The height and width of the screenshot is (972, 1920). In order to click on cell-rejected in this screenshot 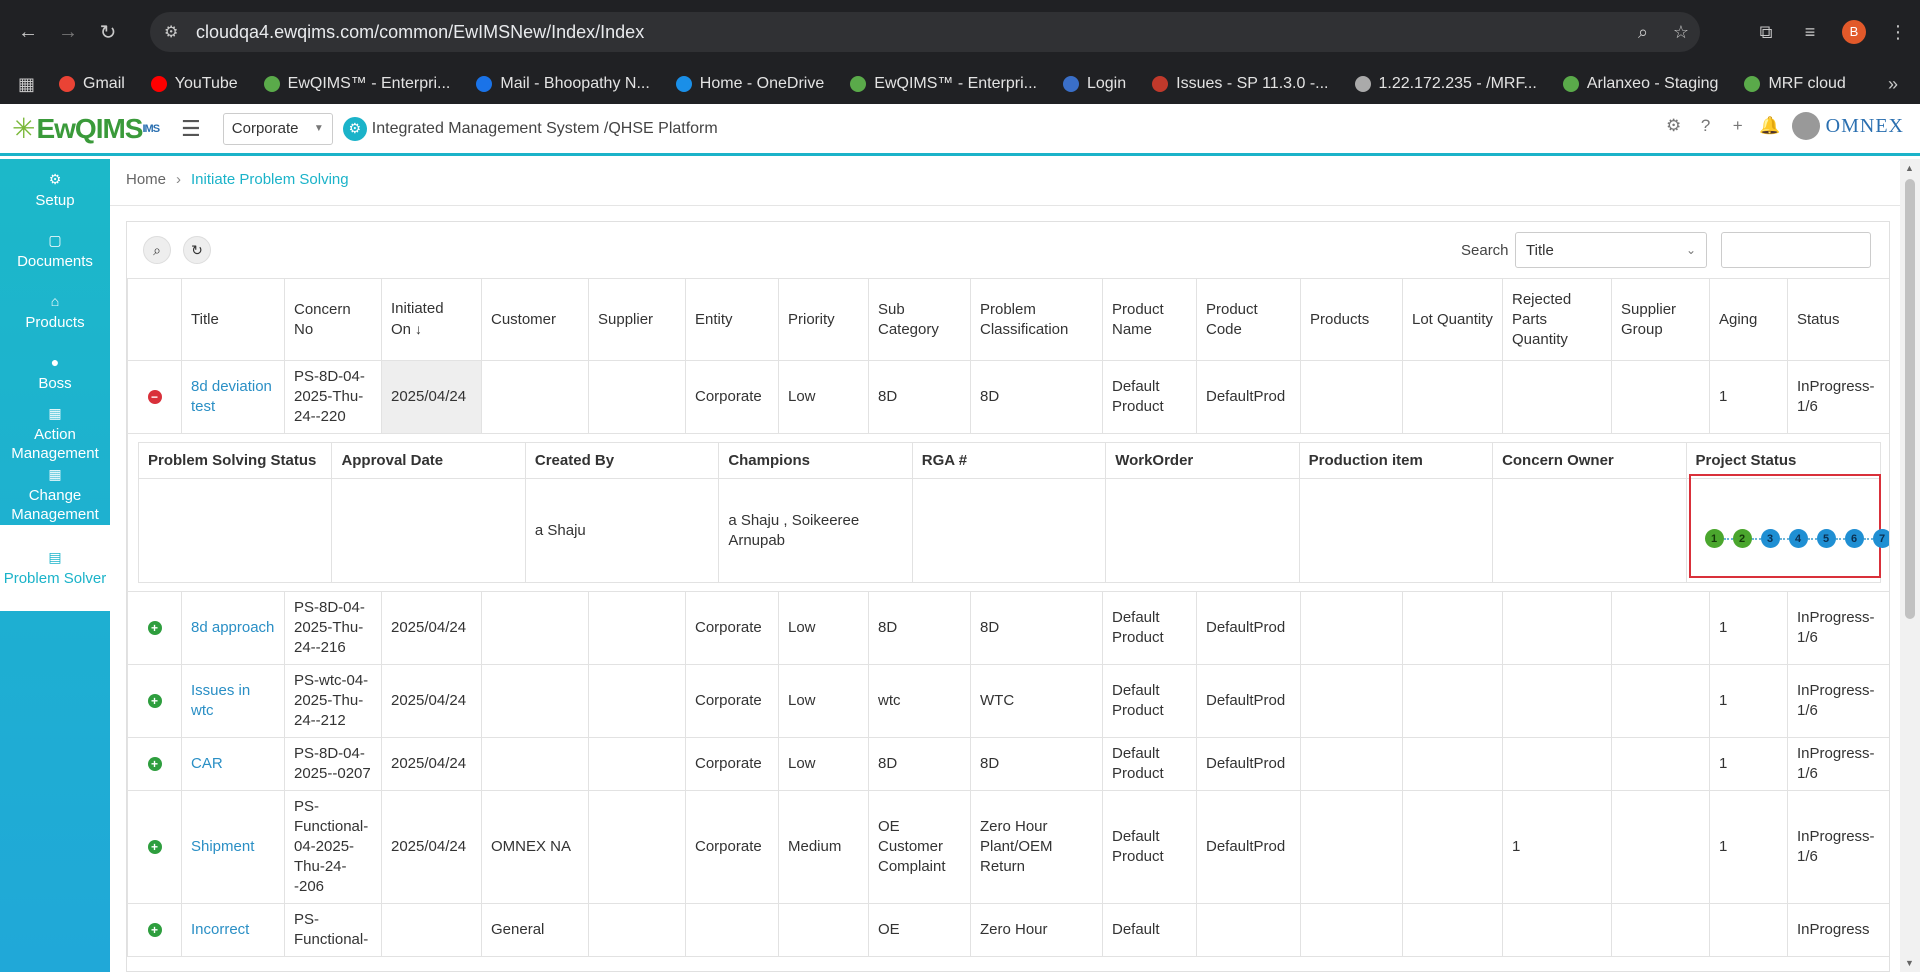, I will do `click(1557, 764)`.